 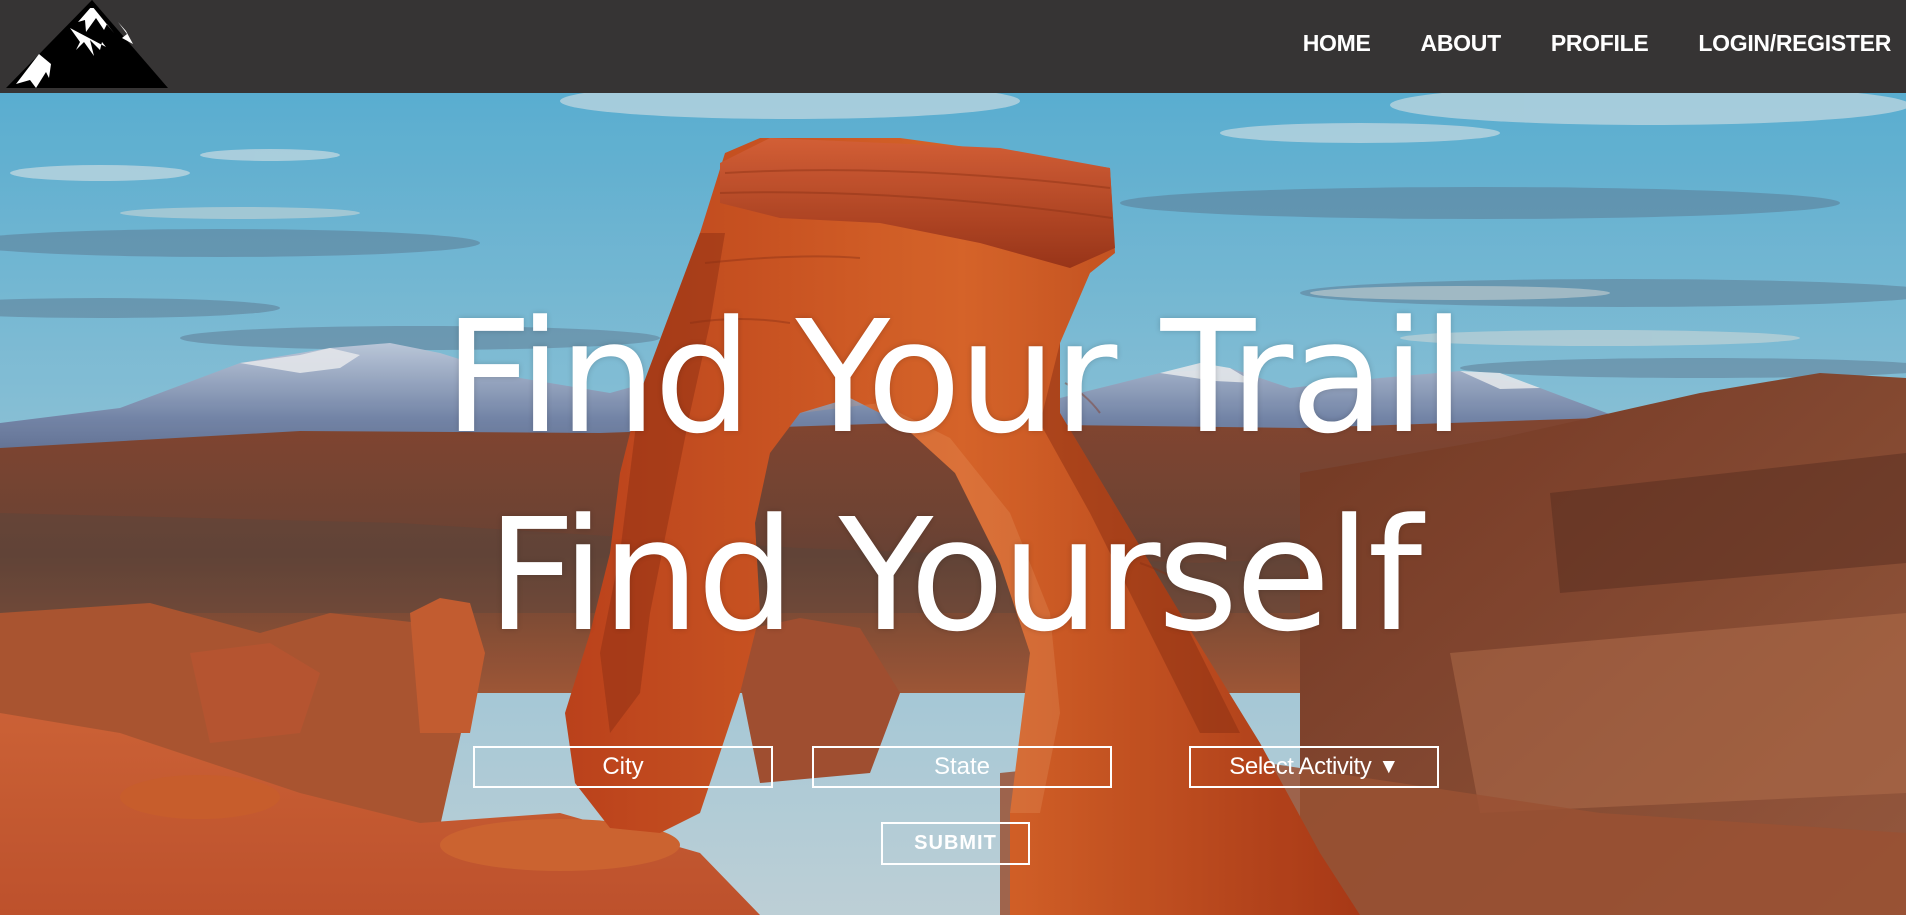 I want to click on mountain-logo-icon, so click(x=87, y=45).